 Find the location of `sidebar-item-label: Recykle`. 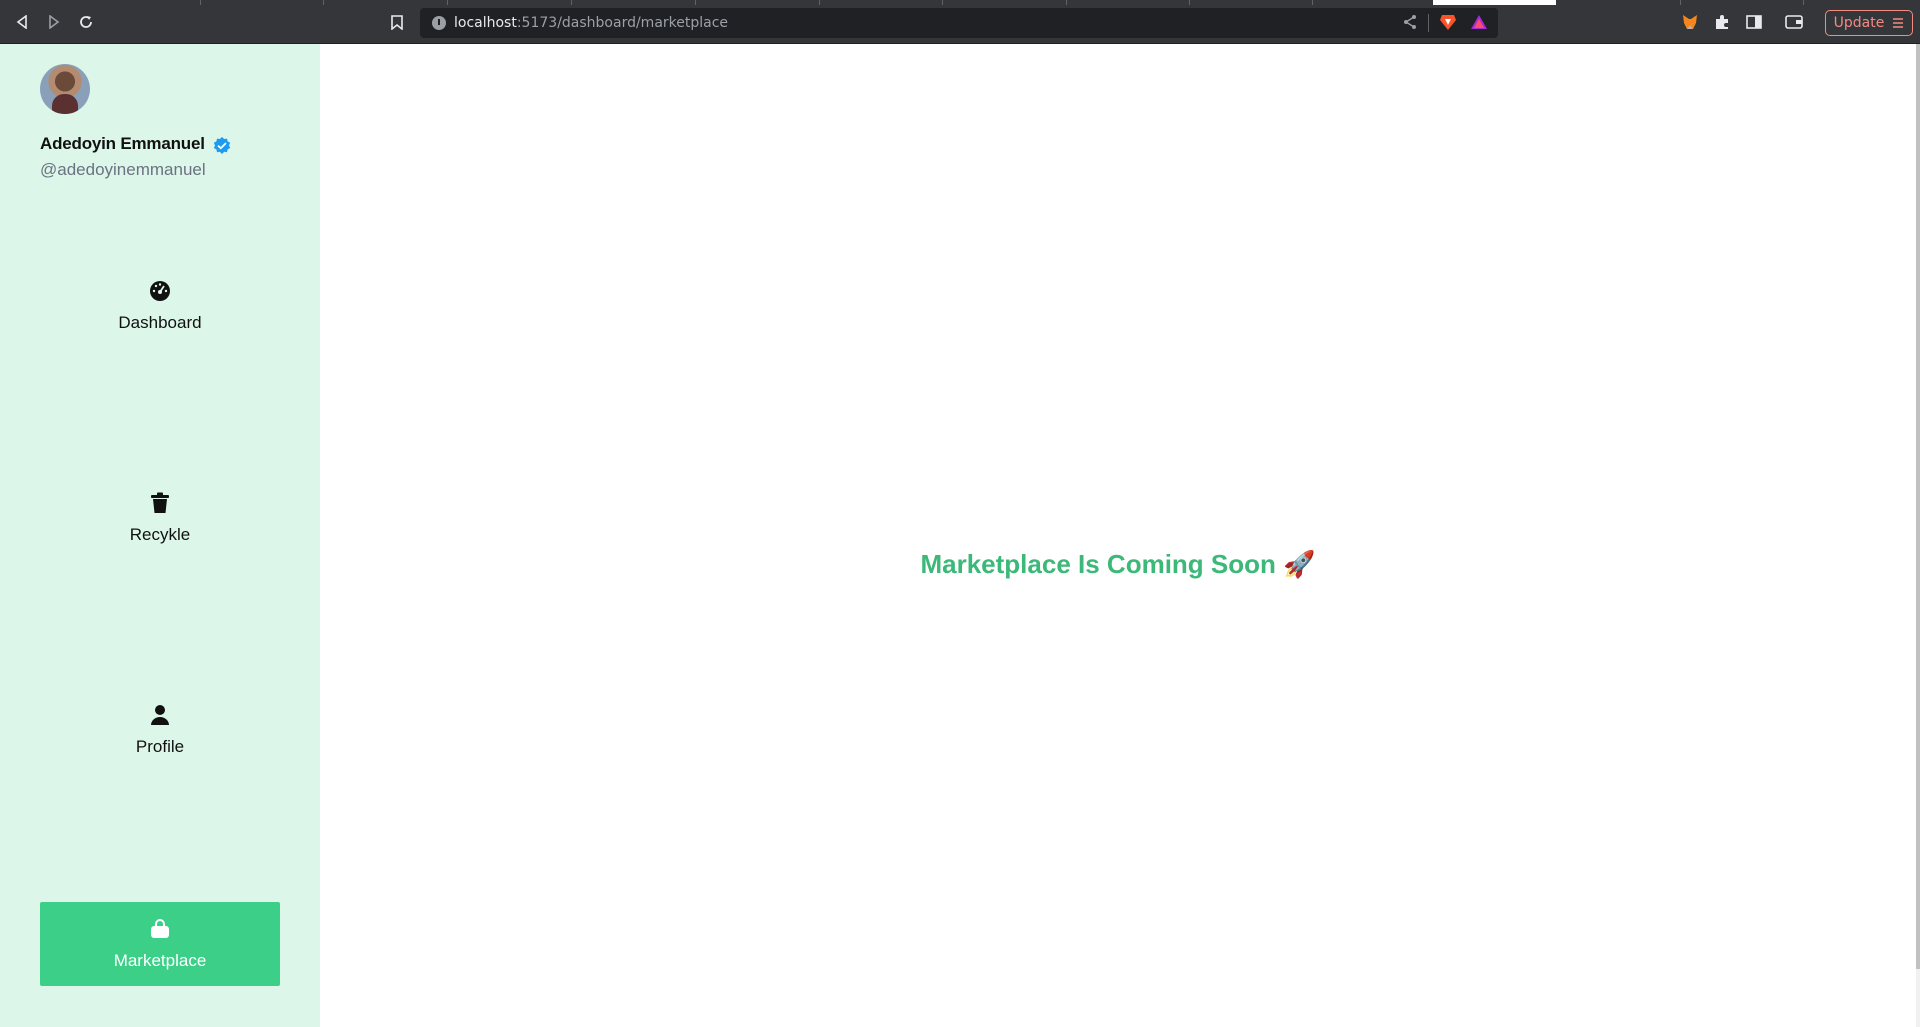

sidebar-item-label: Recykle is located at coordinates (160, 534).